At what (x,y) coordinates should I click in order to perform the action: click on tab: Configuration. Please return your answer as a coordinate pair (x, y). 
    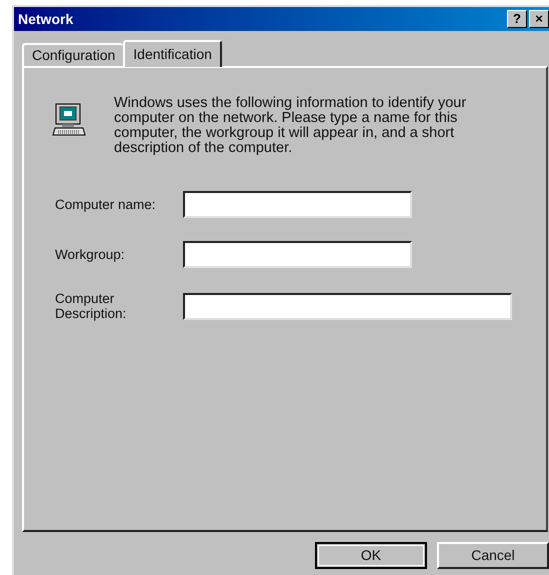
    Looking at the image, I should click on (73, 54).